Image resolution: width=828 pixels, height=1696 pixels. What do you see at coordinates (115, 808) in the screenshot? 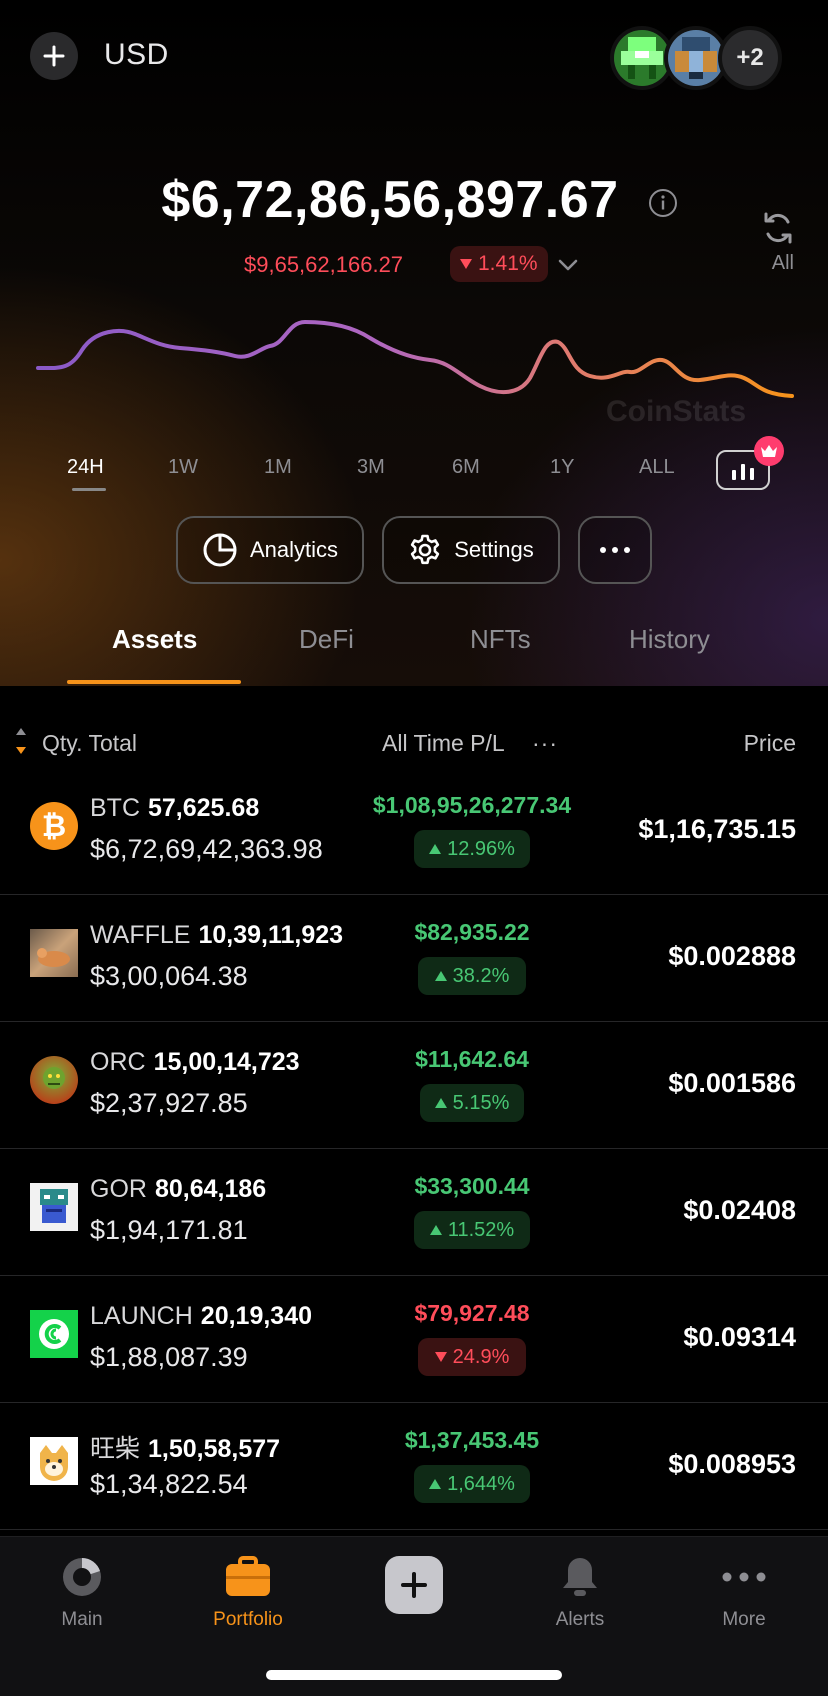
I see `asset-symbol: BTC` at bounding box center [115, 808].